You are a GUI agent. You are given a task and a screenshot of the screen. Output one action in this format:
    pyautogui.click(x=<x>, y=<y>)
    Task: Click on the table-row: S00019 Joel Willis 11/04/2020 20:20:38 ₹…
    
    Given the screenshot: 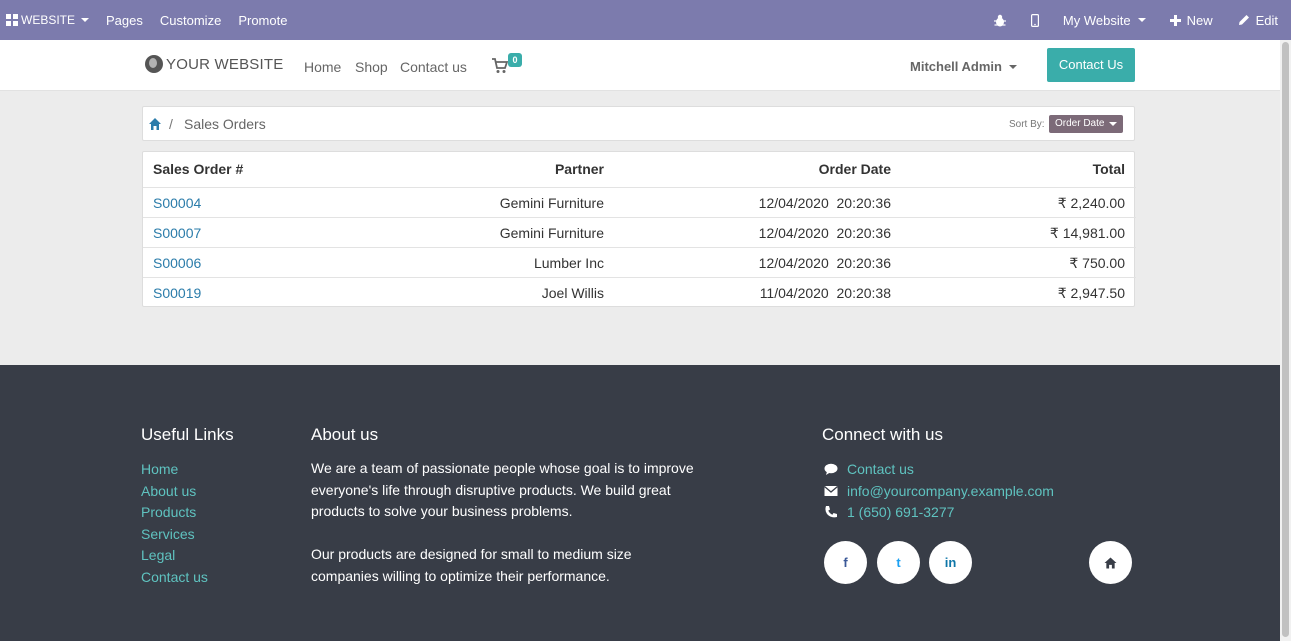 What is the action you would take?
    pyautogui.click(x=639, y=292)
    